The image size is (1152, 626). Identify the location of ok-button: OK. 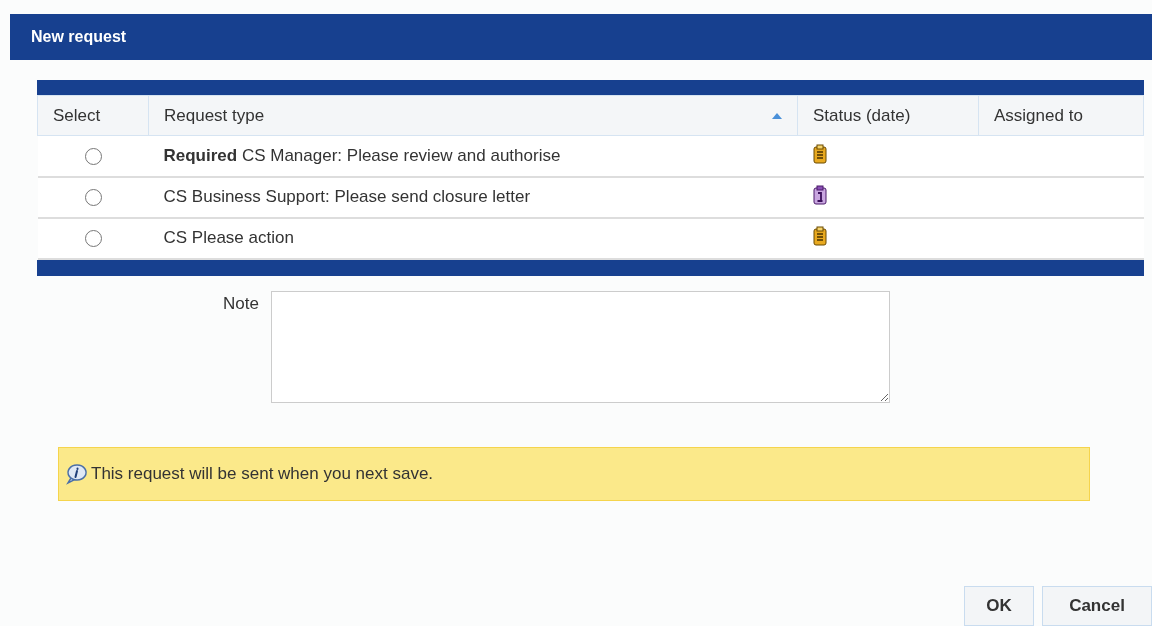
(999, 606).